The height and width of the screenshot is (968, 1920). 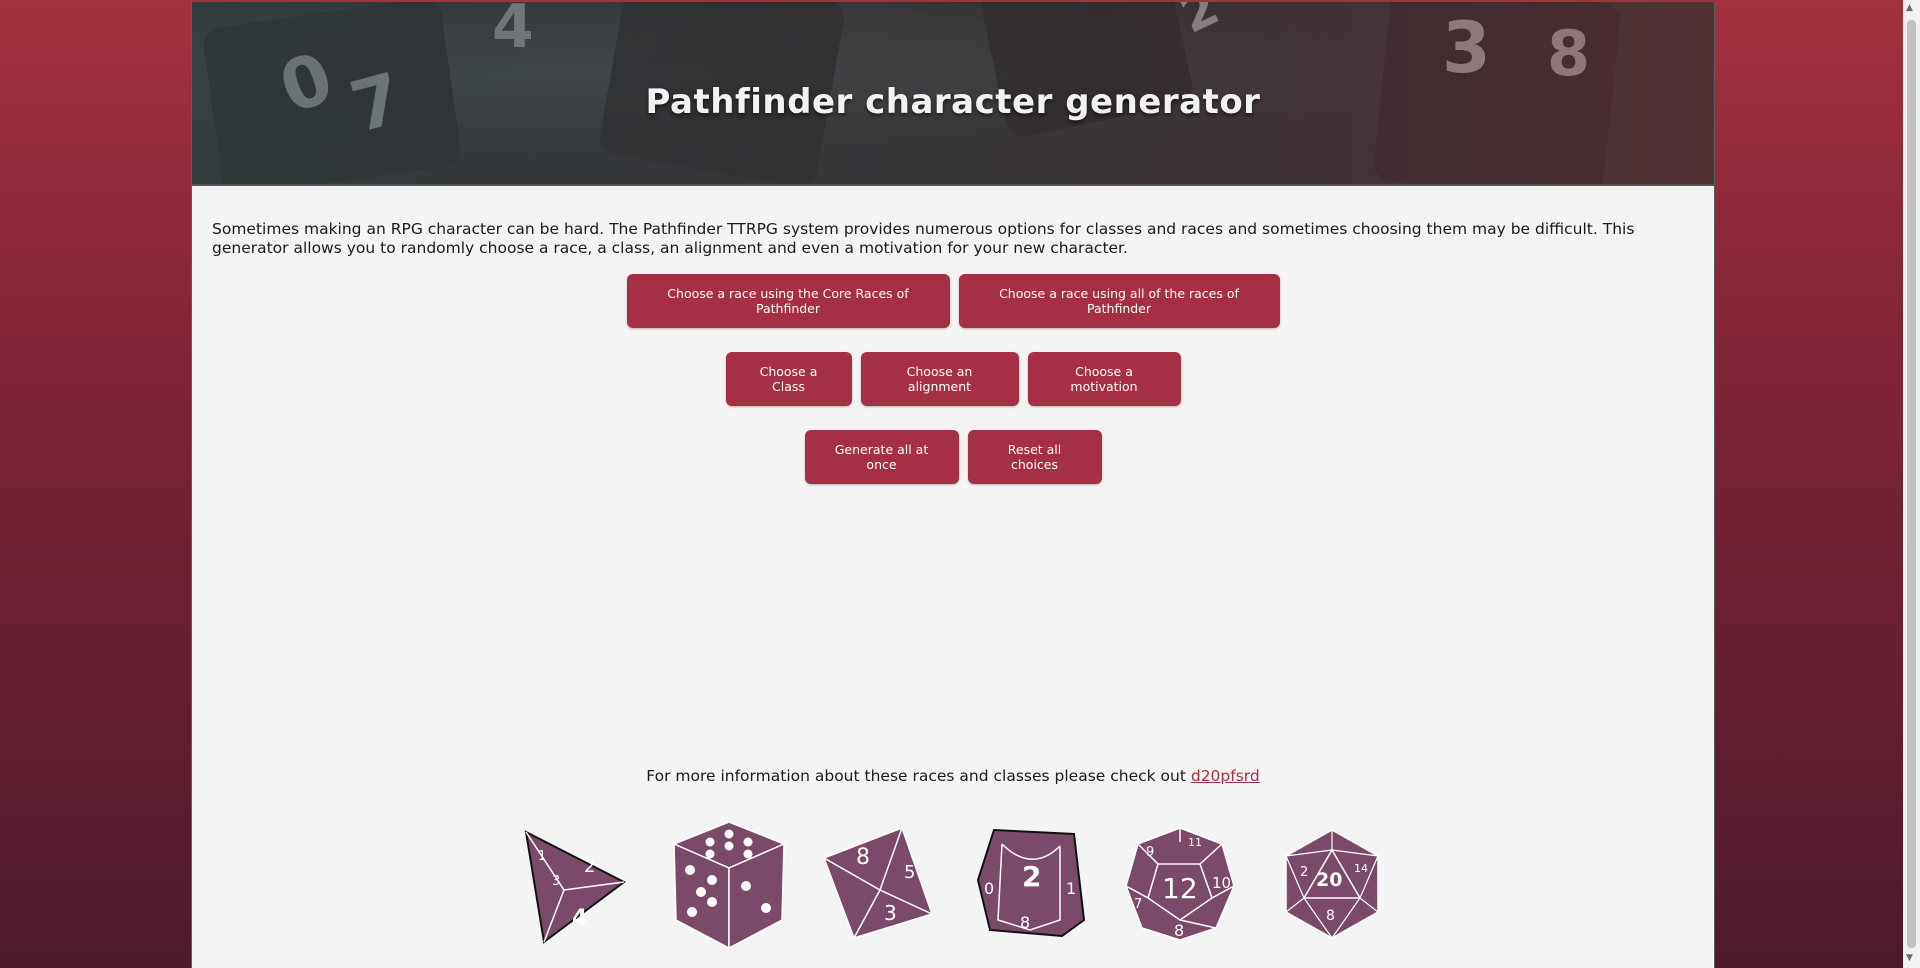 I want to click on choose-alignment-button: Choose an alignment, so click(x=939, y=379).